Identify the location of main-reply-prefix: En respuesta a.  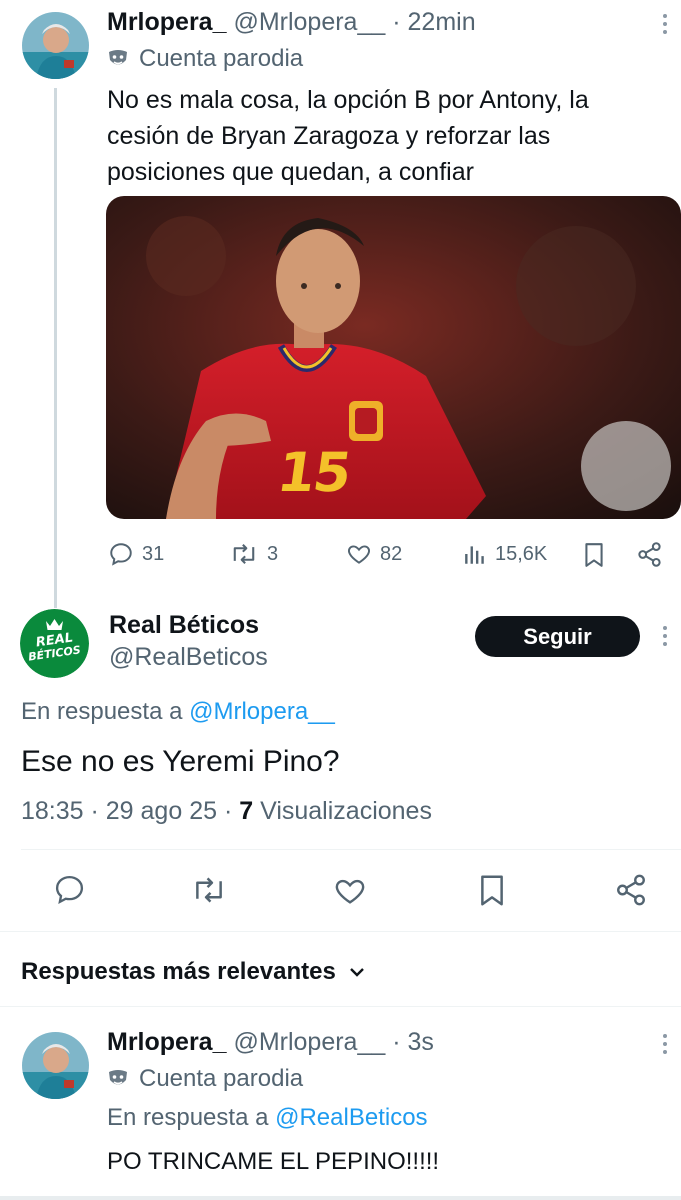
(102, 711).